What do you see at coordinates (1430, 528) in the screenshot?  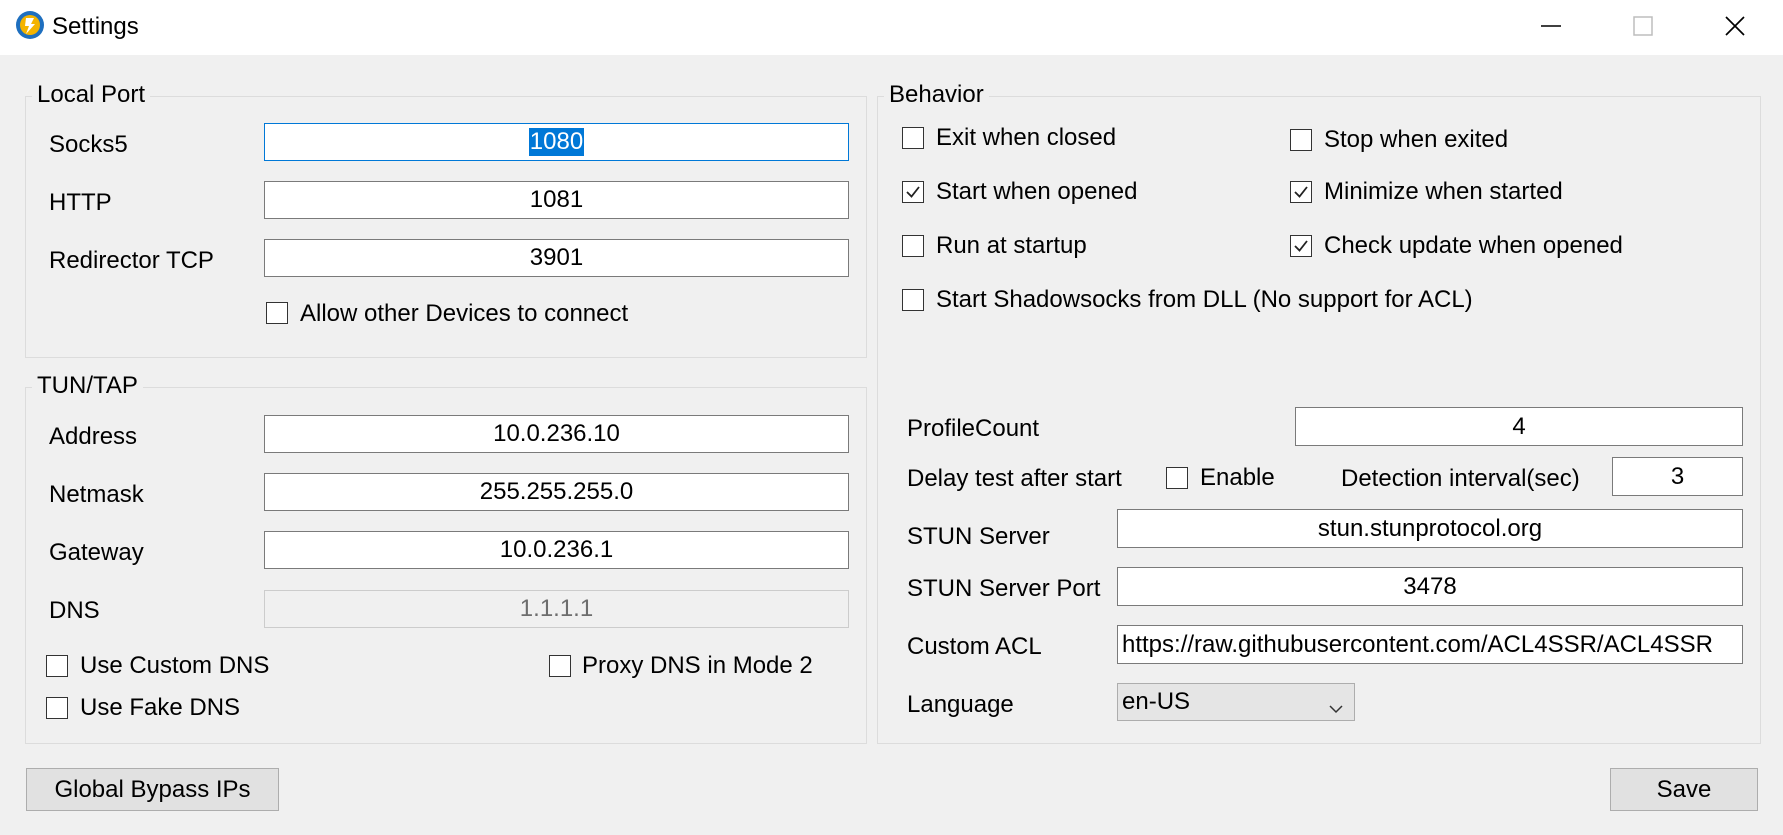 I see `stun-server-input: stun.stunprotocol.org` at bounding box center [1430, 528].